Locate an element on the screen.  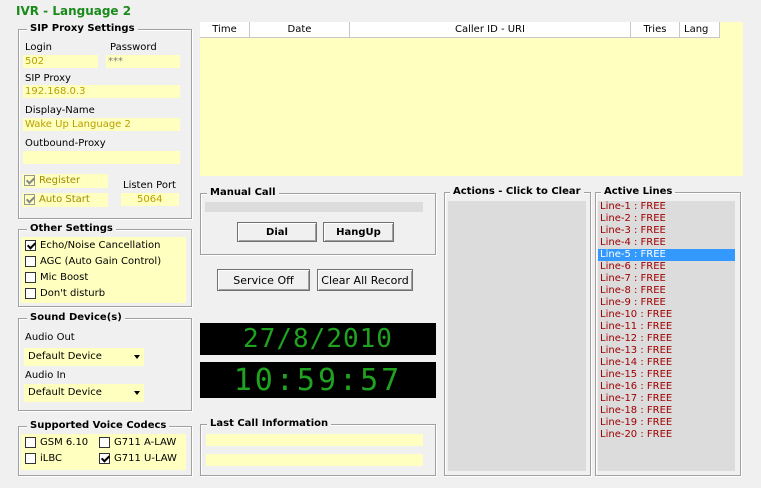
sip-proxy-title: SIP Proxy Settings is located at coordinates (82, 28).